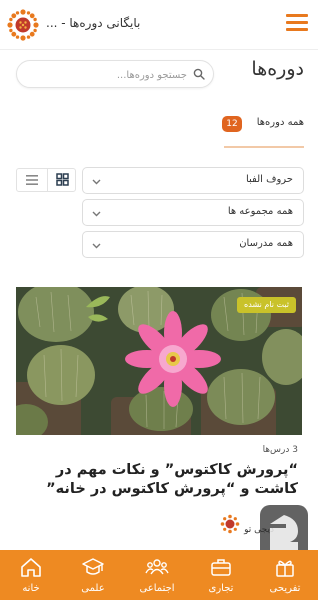 This screenshot has width=320, height=600. What do you see at coordinates (280, 450) in the screenshot?
I see `lesson-count: 3 درس‌ها` at bounding box center [280, 450].